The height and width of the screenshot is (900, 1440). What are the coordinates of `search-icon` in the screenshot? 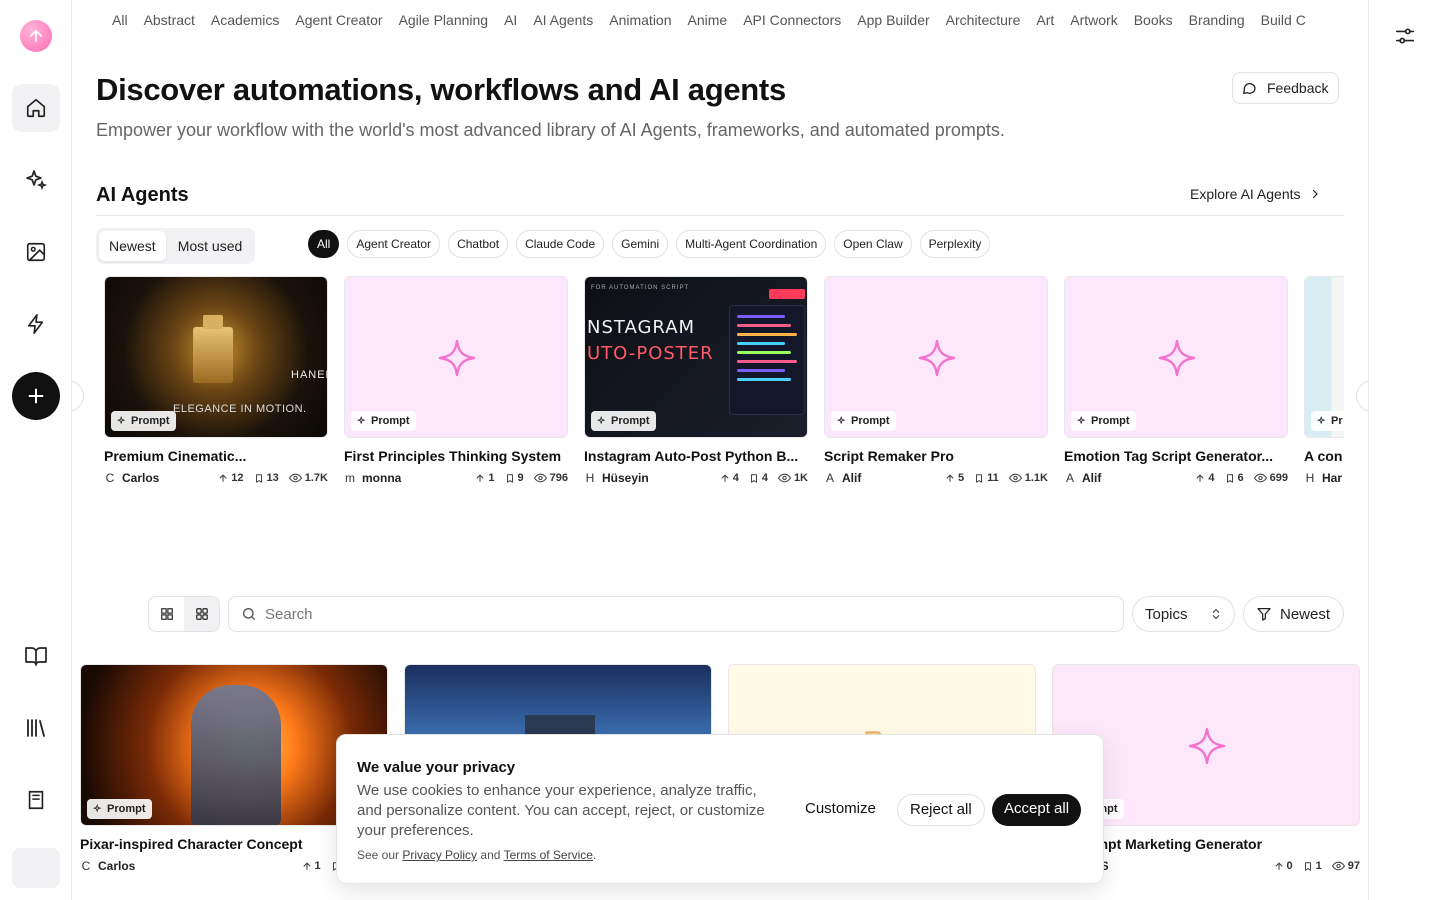 It's located at (249, 614).